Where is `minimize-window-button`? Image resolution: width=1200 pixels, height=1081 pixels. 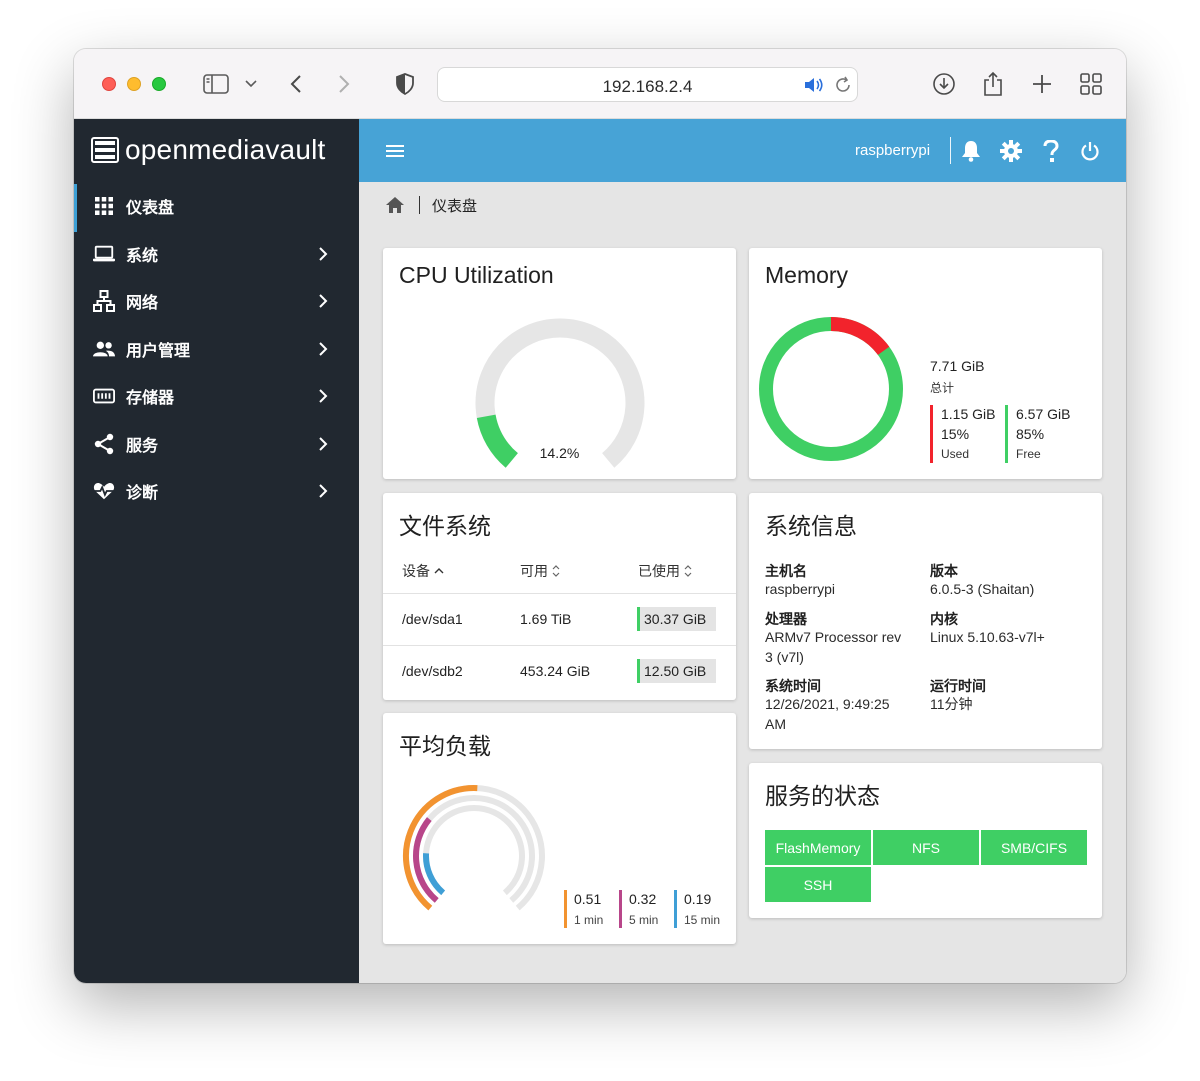 minimize-window-button is located at coordinates (134, 84).